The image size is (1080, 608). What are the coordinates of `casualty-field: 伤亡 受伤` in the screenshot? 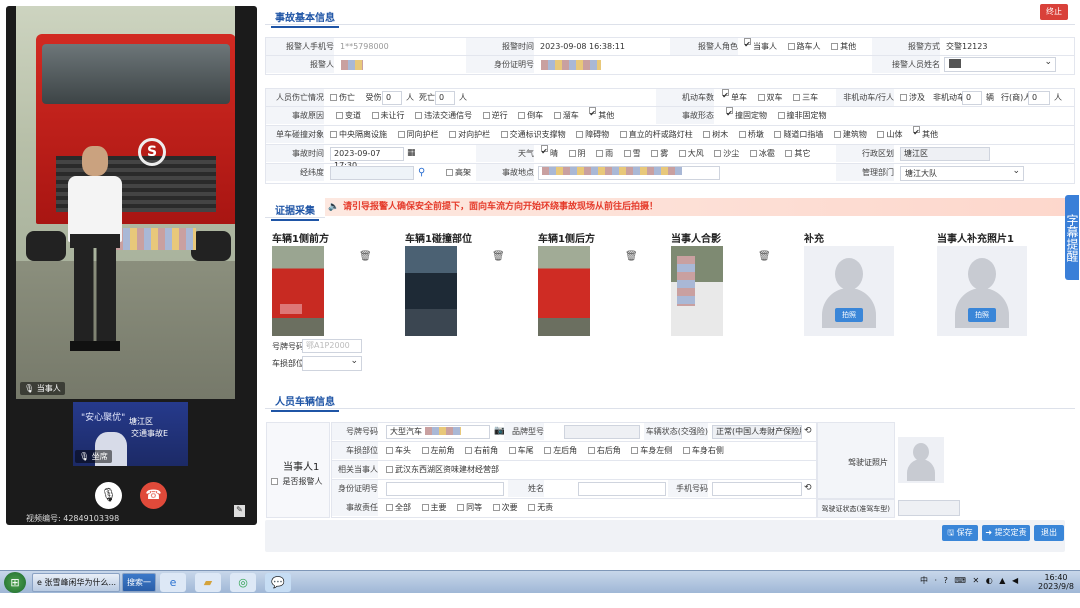 It's located at (356, 97).